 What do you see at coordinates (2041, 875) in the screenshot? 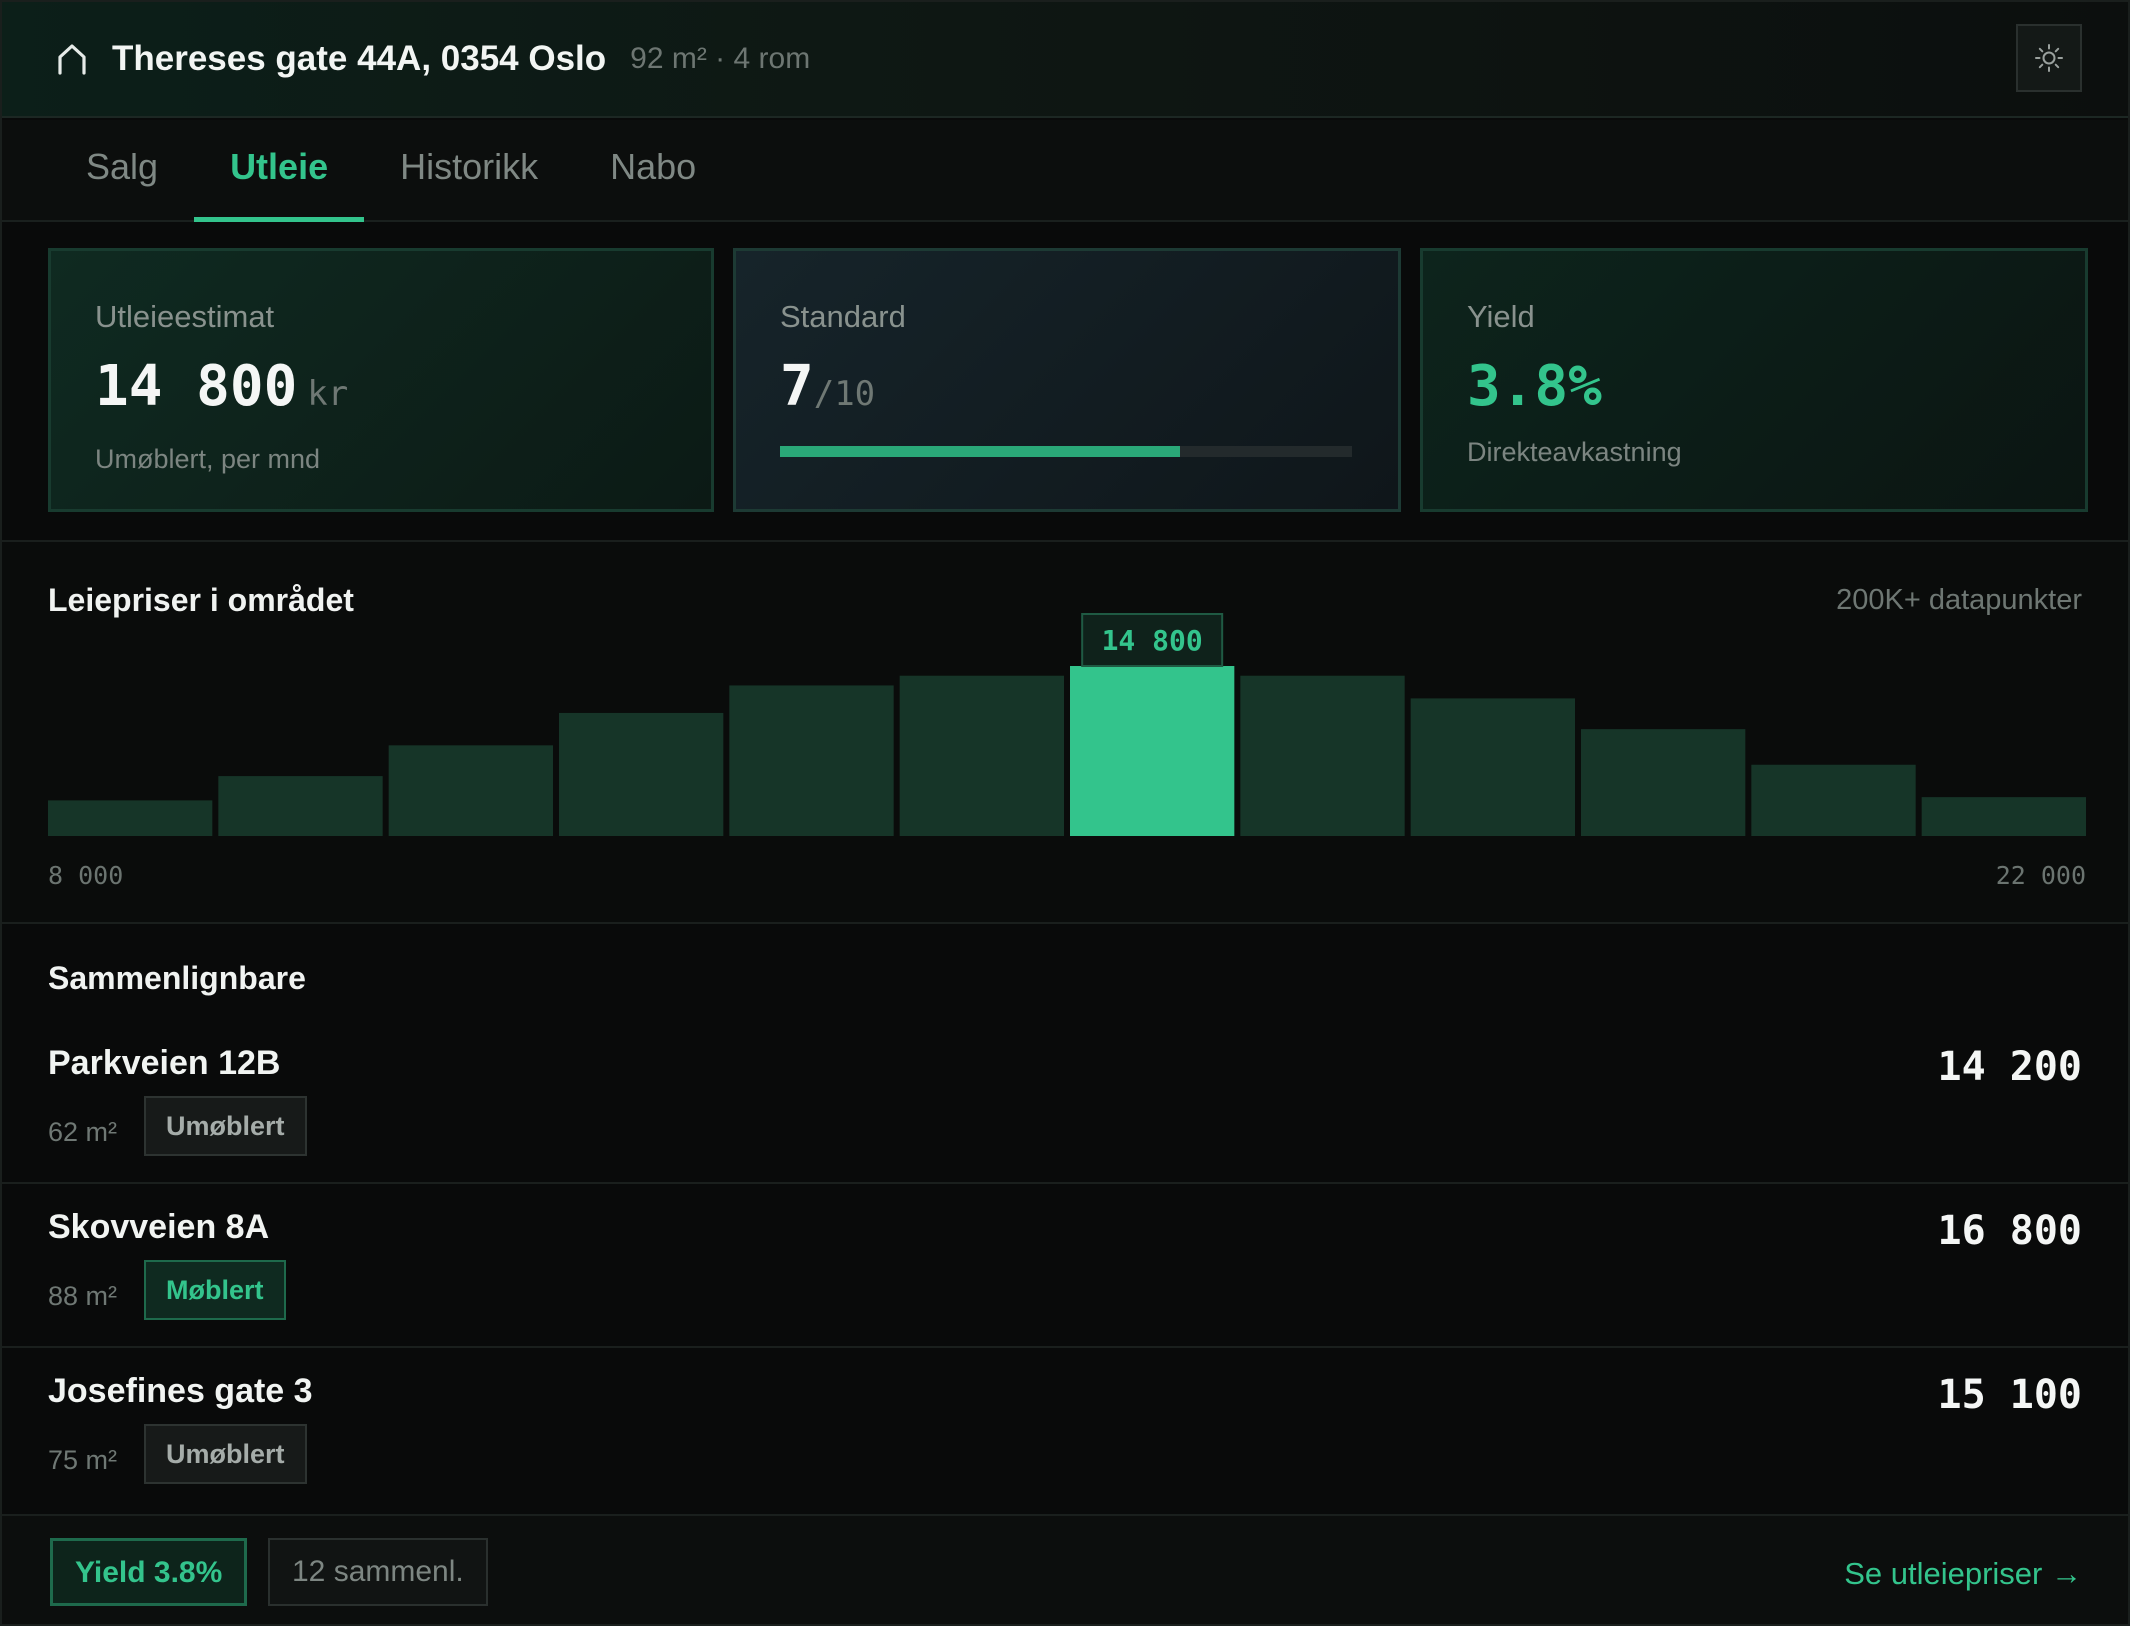
I see `axis-max-label: 22 000` at bounding box center [2041, 875].